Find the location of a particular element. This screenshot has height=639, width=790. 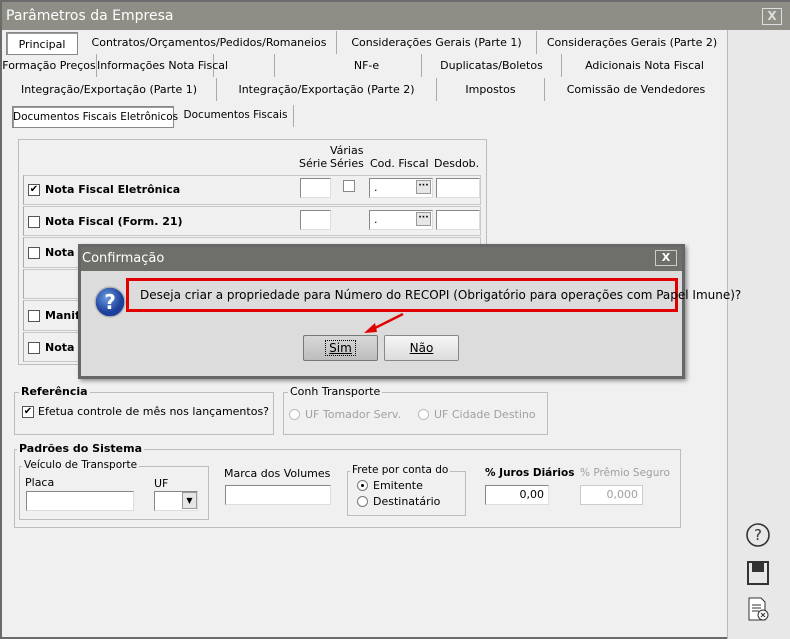

header-cod-fiscal: Cod. Fiscal is located at coordinates (399, 163).